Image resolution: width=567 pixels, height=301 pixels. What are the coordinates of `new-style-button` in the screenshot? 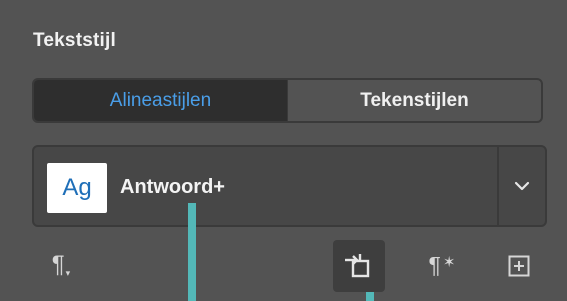 It's located at (519, 266).